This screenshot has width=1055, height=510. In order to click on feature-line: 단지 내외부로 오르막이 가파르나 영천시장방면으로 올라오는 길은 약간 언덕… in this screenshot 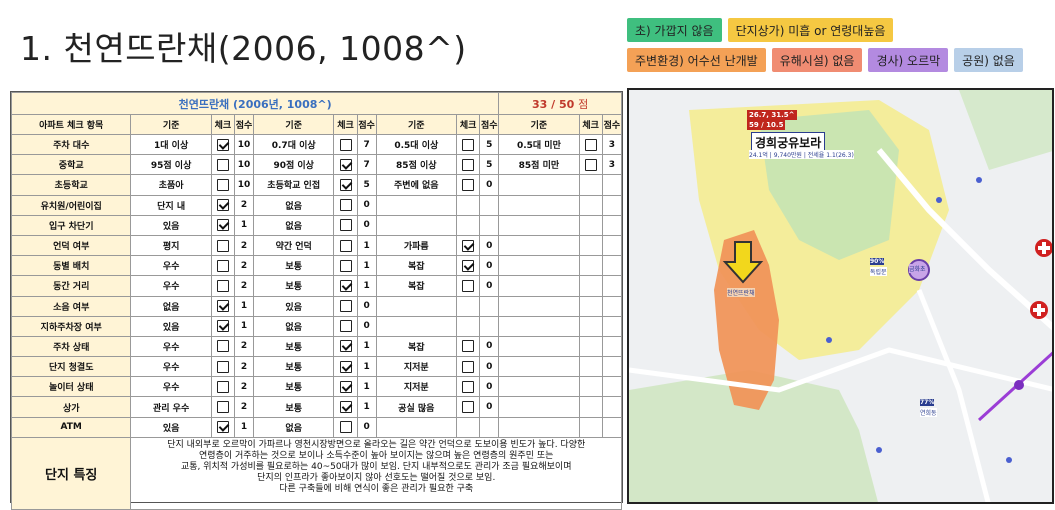, I will do `click(376, 444)`.